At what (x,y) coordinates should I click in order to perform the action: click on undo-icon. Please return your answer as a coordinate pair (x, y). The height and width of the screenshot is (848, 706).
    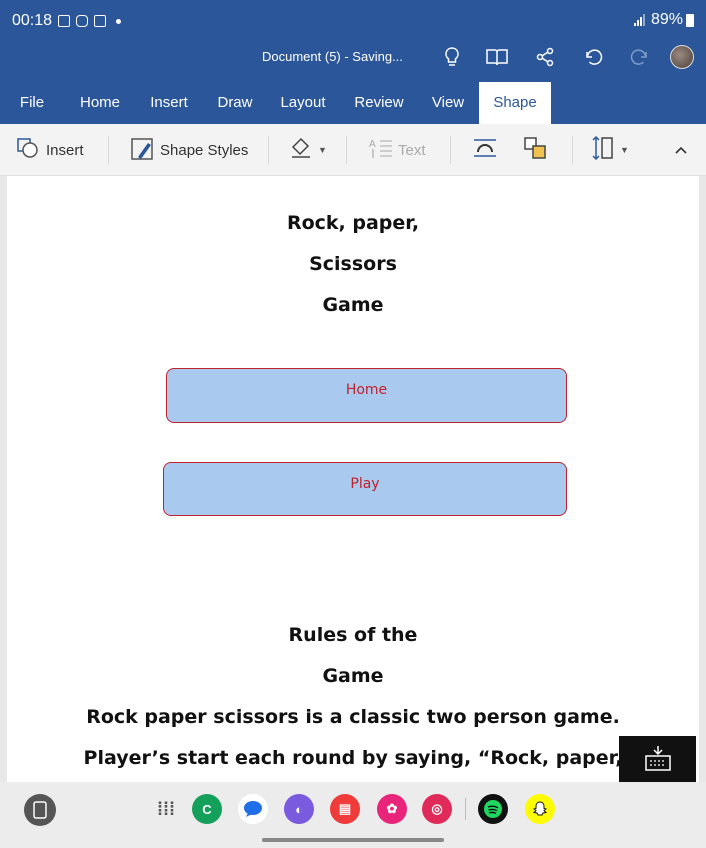
    Looking at the image, I should click on (593, 57).